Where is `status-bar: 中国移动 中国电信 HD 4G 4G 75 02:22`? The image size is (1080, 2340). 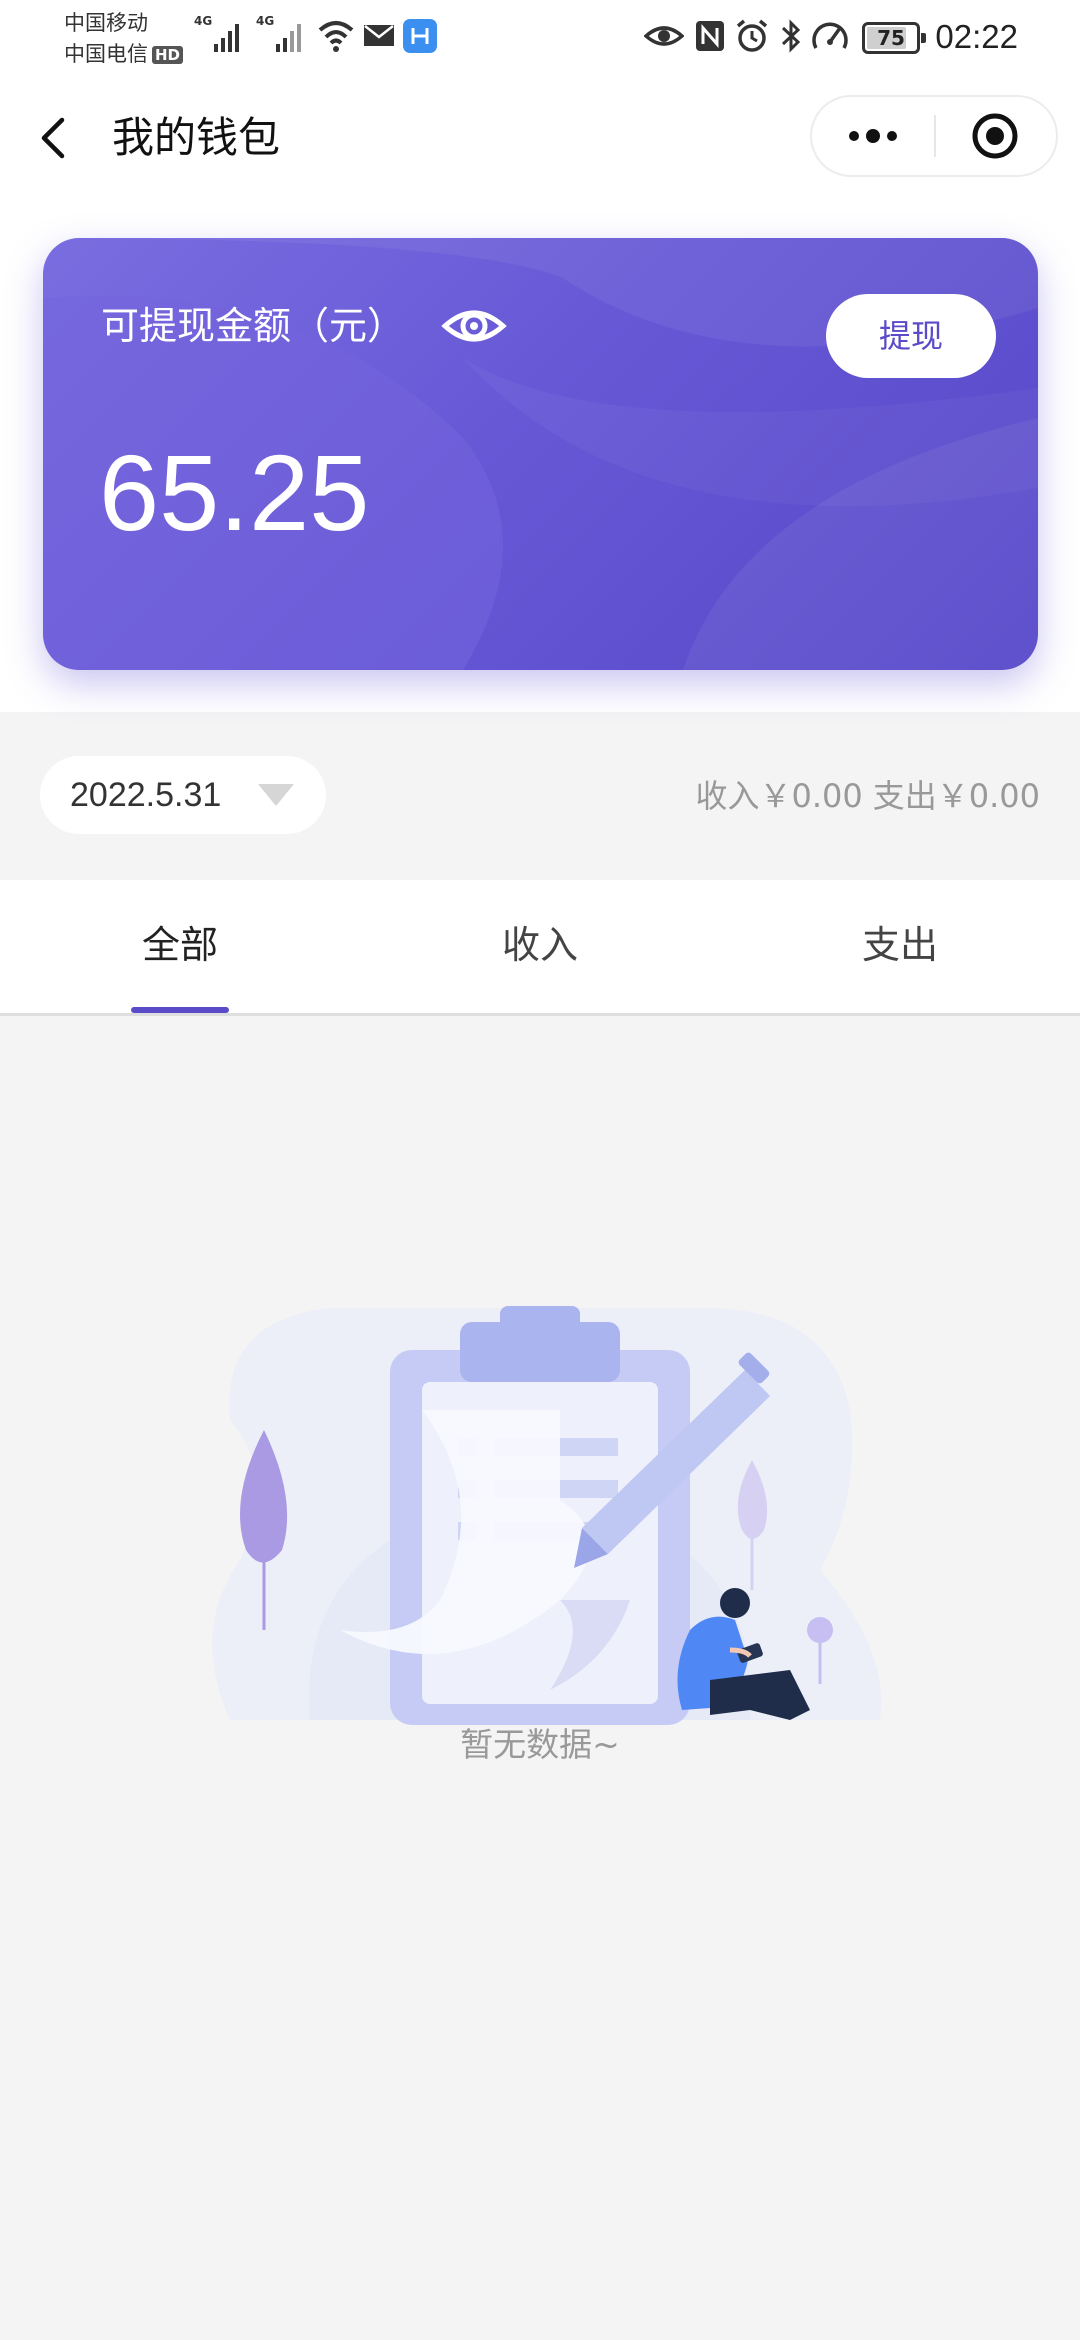
status-bar: 中国移动 中国电信 HD 4G 4G 75 02:22 is located at coordinates (540, 39).